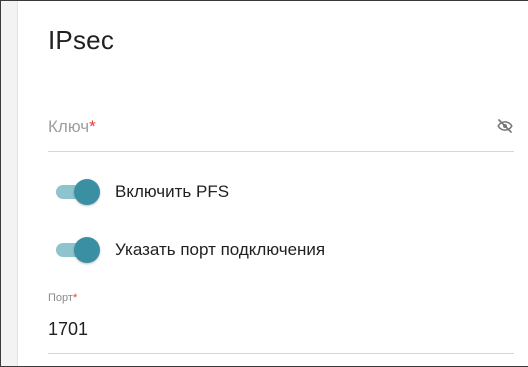 Image resolution: width=528 pixels, height=367 pixels. What do you see at coordinates (281, 130) in the screenshot?
I see `key-field: Ключ*` at bounding box center [281, 130].